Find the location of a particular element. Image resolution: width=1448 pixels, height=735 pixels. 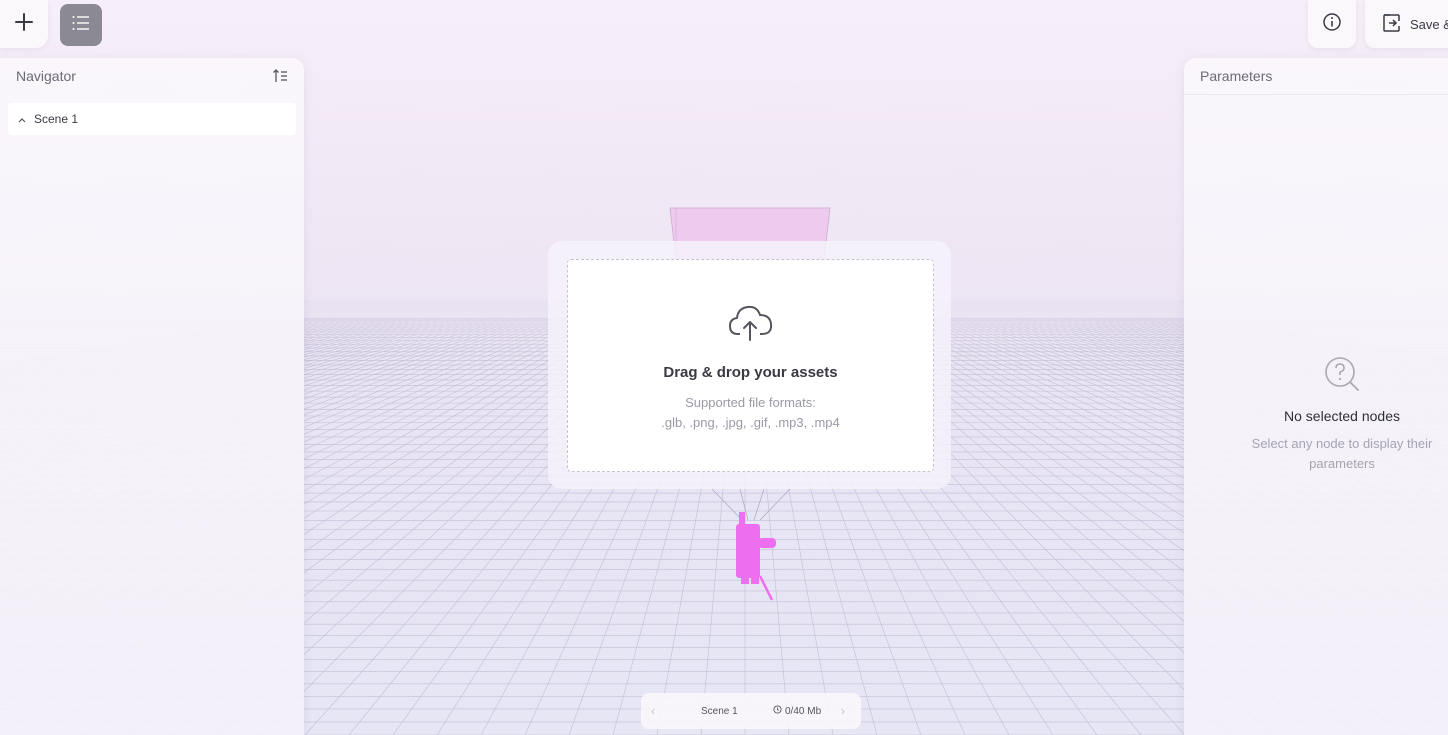

next-scene-button: › is located at coordinates (843, 711).